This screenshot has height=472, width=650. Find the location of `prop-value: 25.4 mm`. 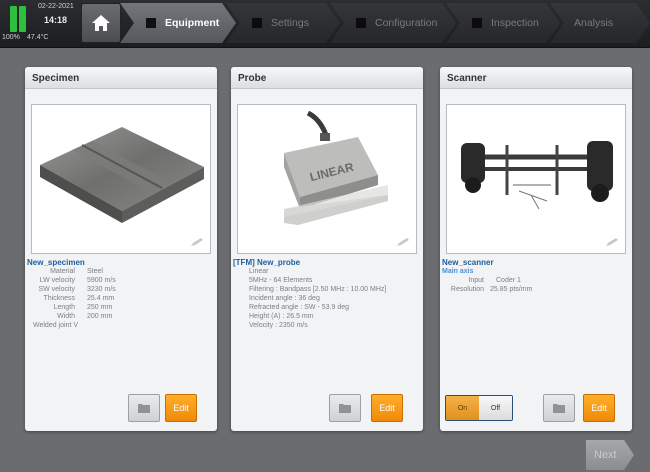

prop-value: 25.4 mm is located at coordinates (101, 298).